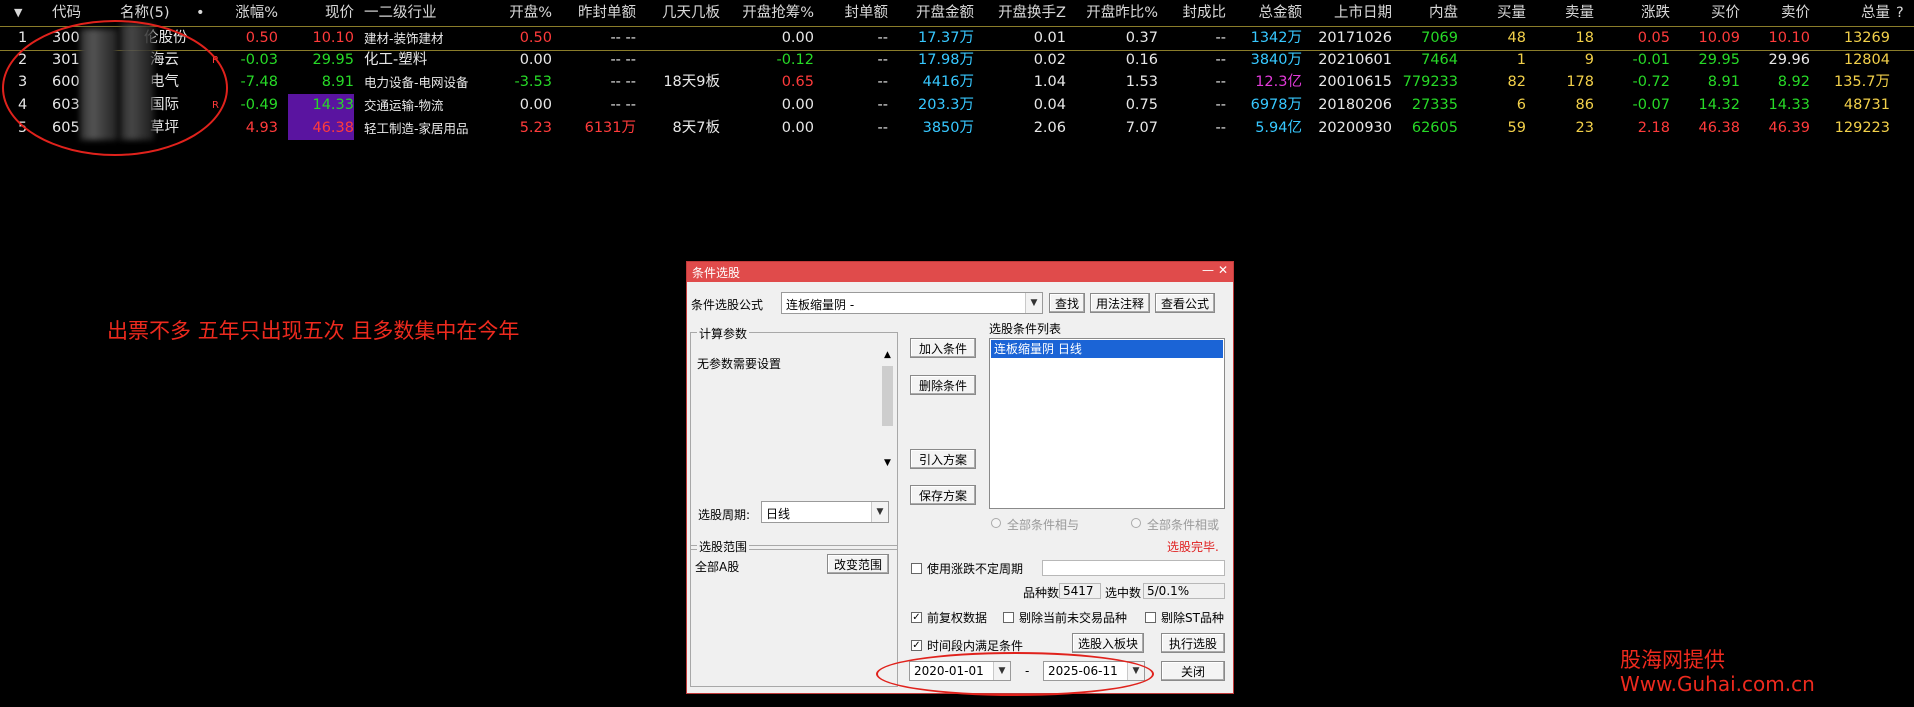 This screenshot has height=707, width=1914. I want to click on import-plan-button: 引入方案, so click(943, 459).